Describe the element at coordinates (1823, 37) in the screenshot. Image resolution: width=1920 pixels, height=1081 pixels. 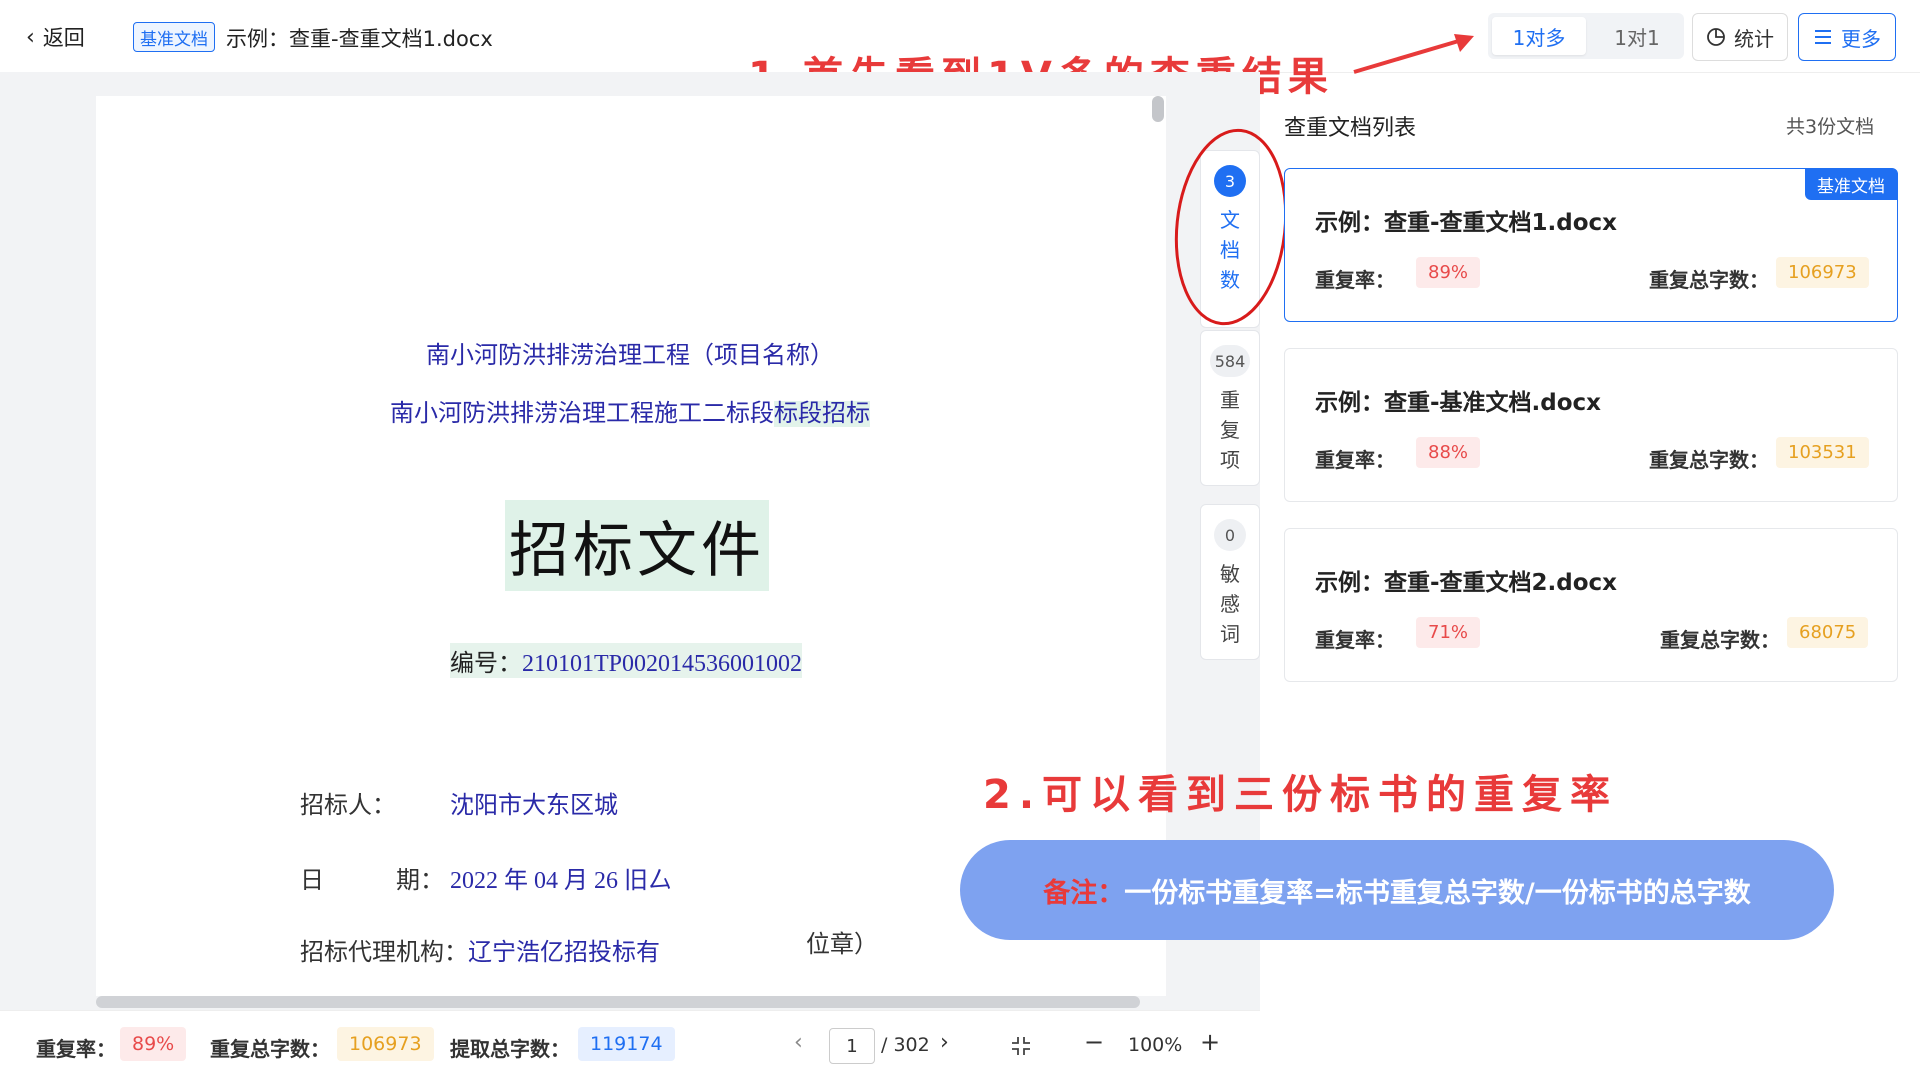
I see `menu-icon` at that location.